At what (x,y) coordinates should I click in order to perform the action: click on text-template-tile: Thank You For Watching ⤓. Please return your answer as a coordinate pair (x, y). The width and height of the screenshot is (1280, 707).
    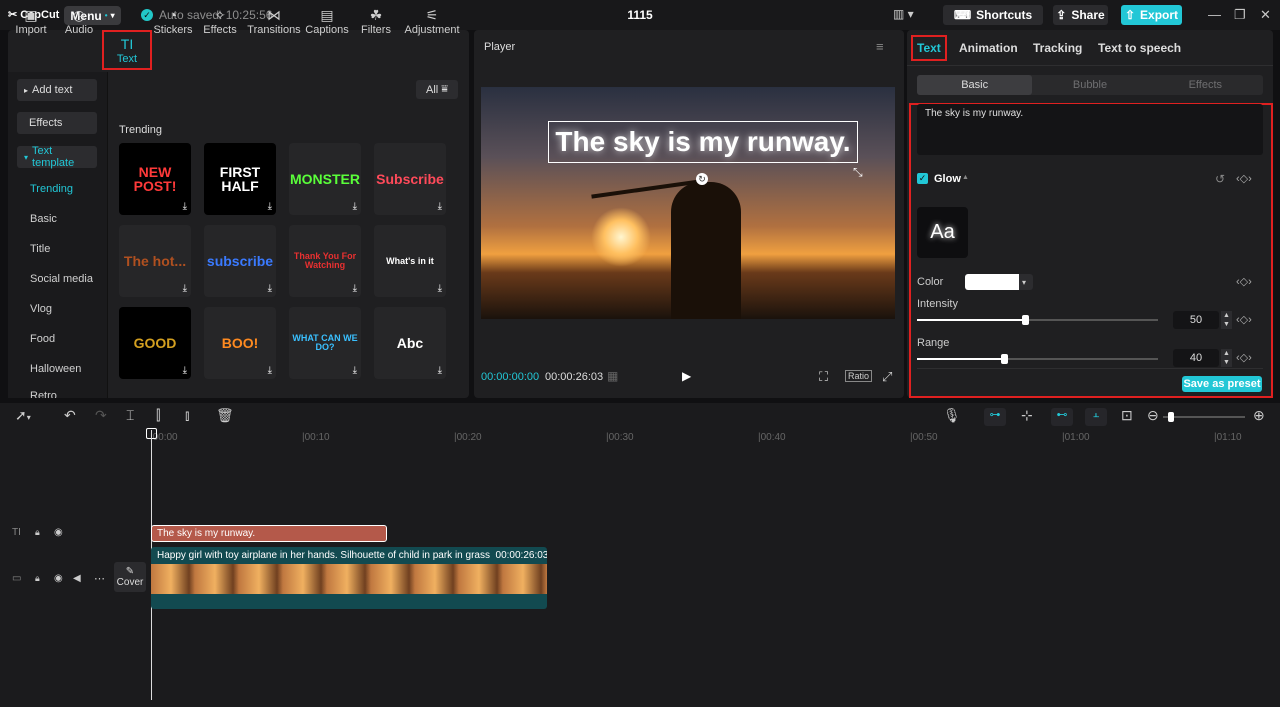
    Looking at the image, I should click on (325, 261).